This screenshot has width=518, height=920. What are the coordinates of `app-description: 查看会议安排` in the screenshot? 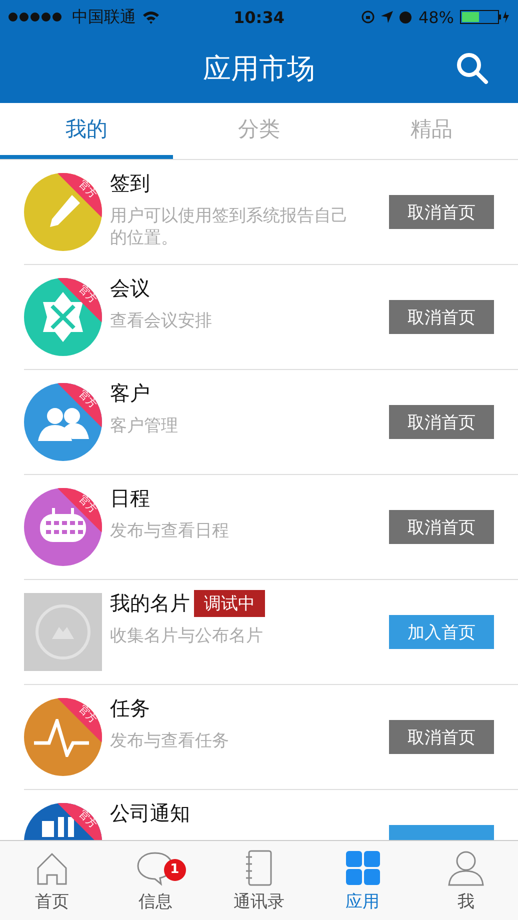 It's located at (161, 321).